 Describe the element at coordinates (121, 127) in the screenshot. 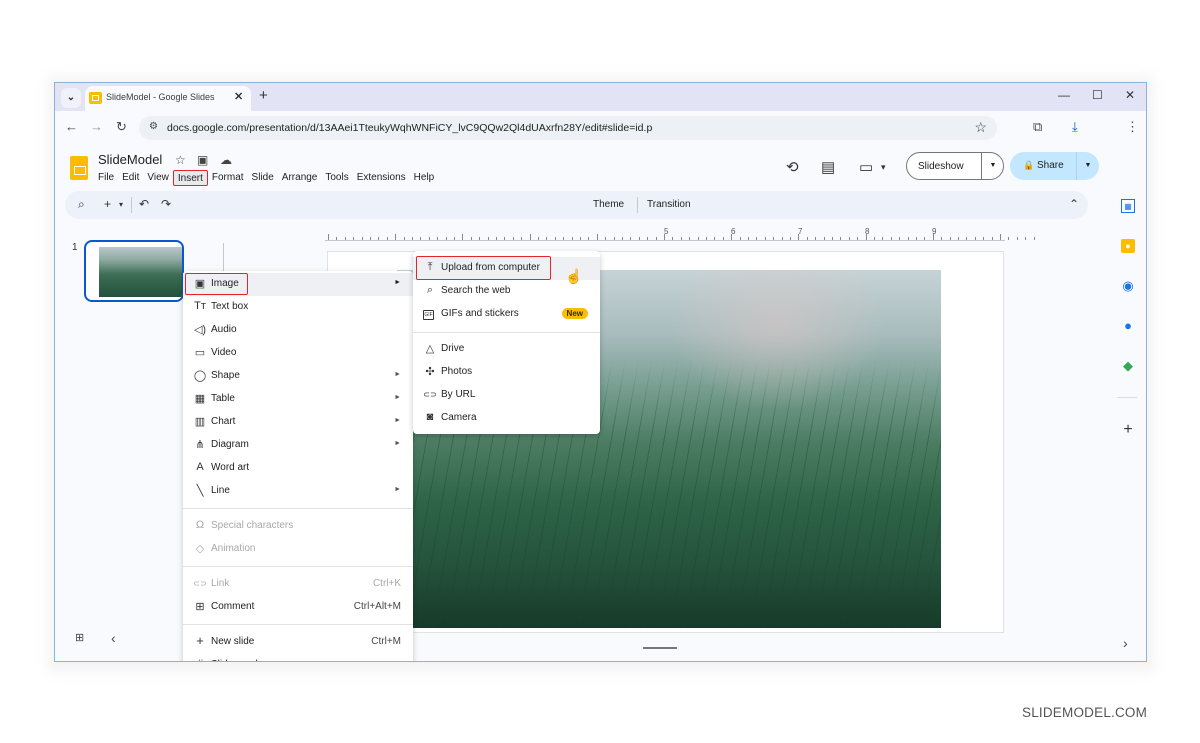

I see `reload-icon: ↻` at that location.